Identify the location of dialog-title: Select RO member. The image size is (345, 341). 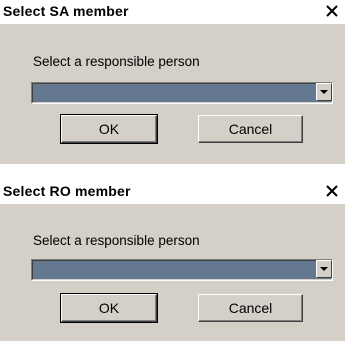
(67, 191).